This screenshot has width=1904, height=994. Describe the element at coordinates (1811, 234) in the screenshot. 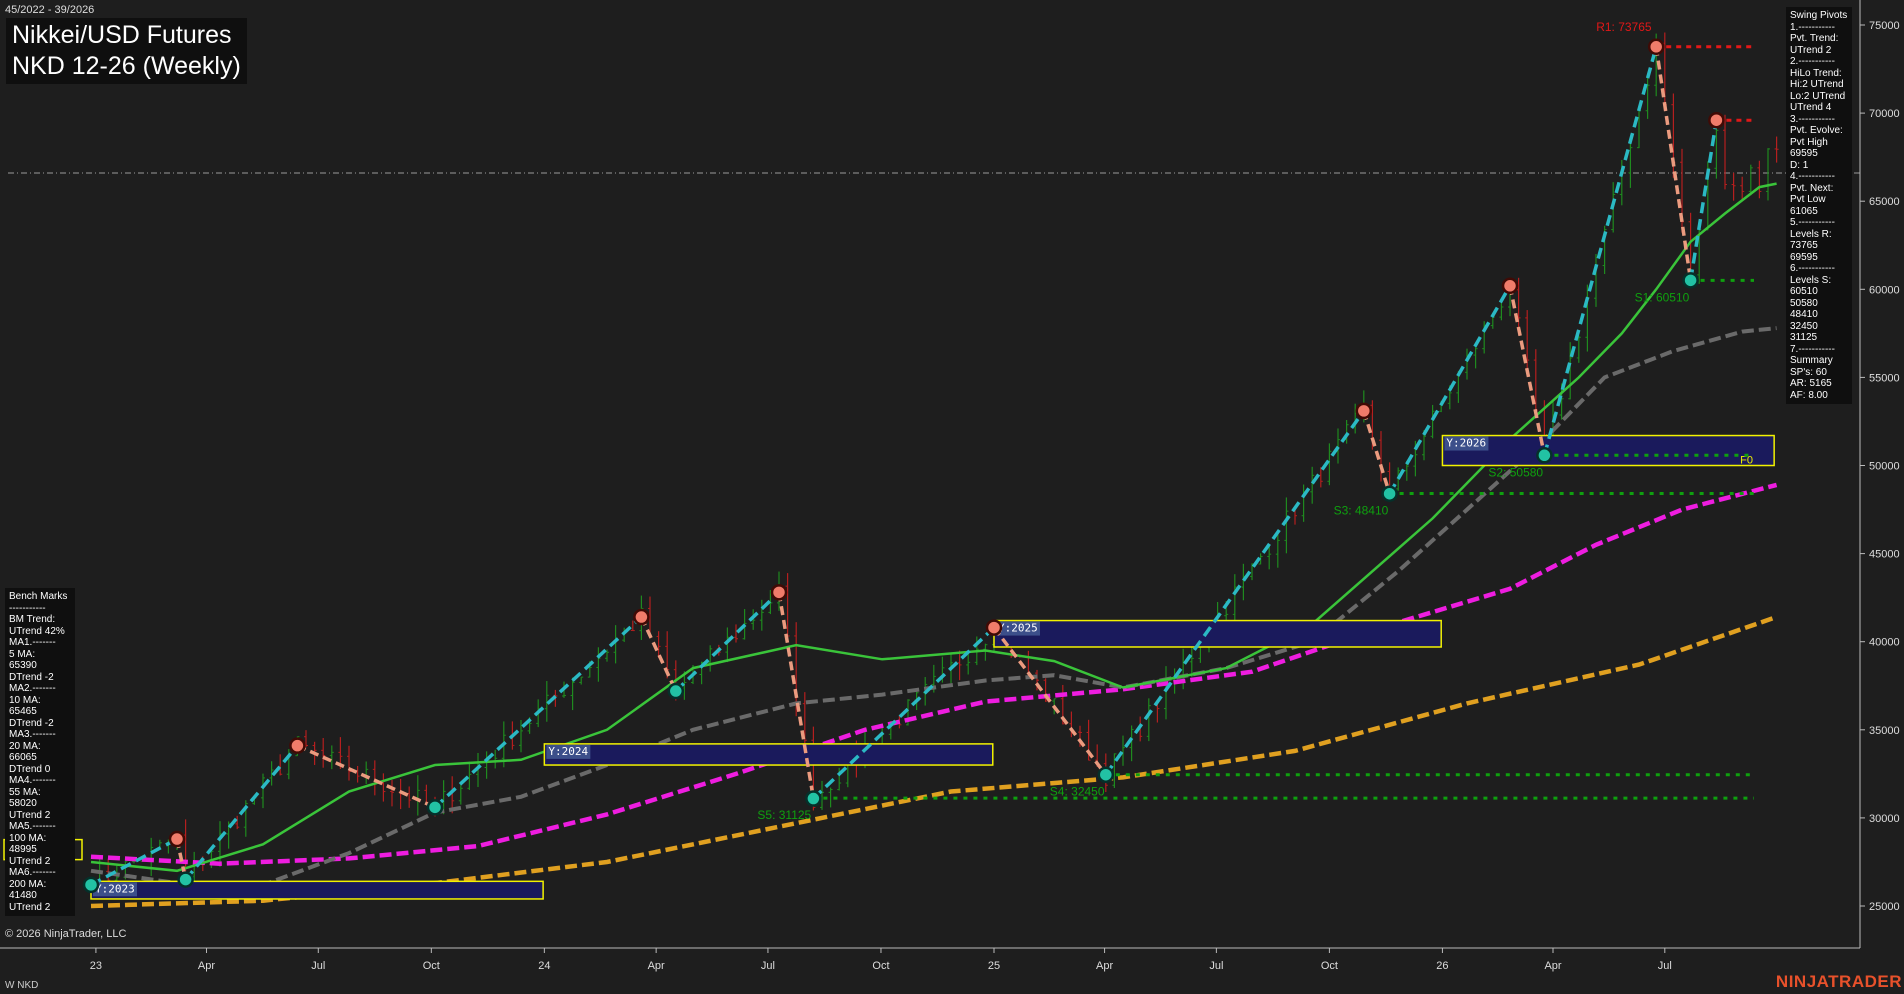

I see `panel-line: Levels R:` at that location.